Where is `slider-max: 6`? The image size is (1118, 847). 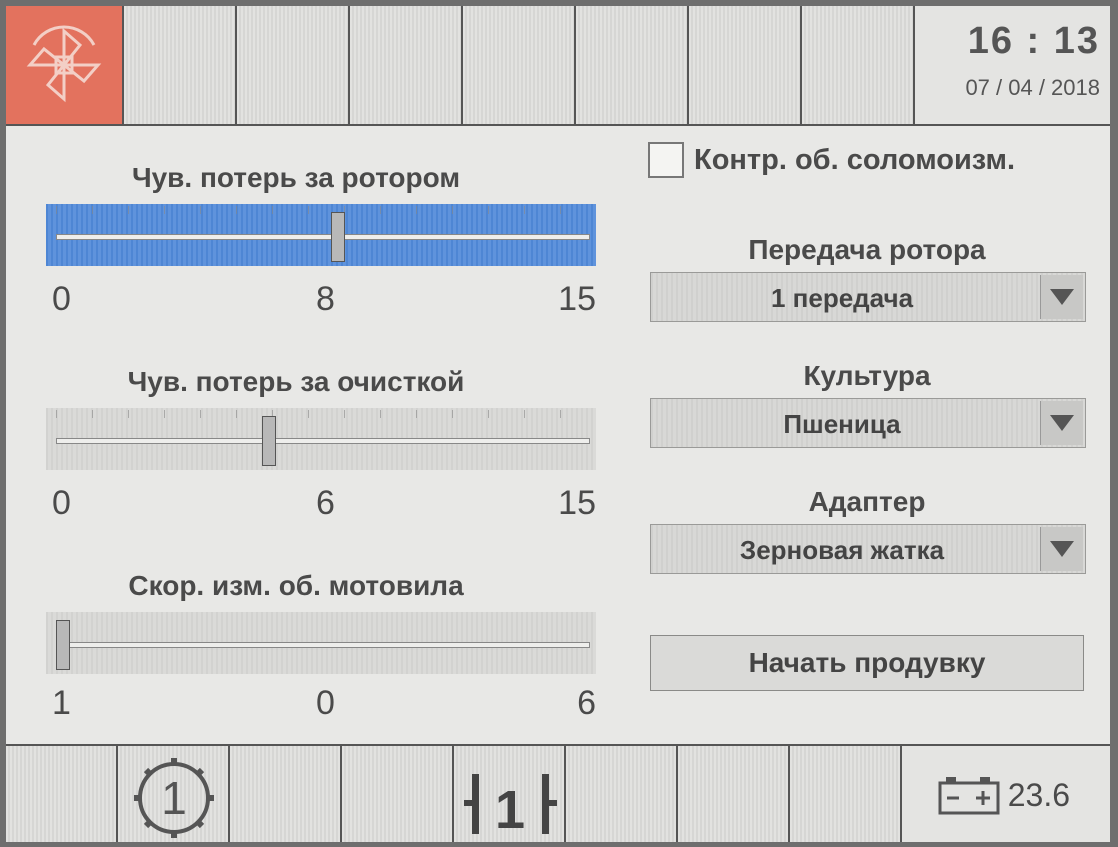
slider-max: 6 is located at coordinates (586, 703).